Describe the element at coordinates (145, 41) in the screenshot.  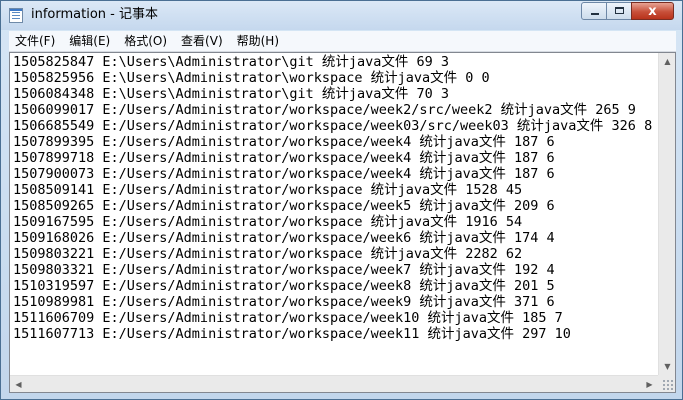
I see `menu-format: 格式(O)` at that location.